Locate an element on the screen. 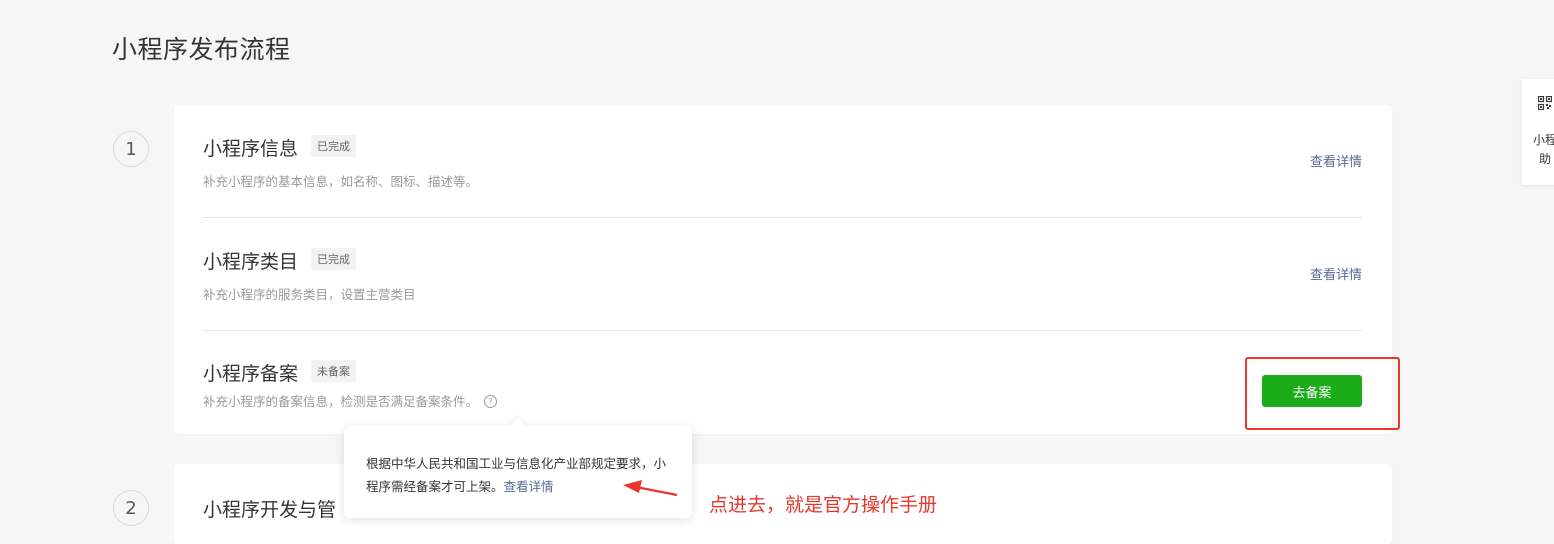 The width and height of the screenshot is (1554, 544). step-number-1: 1 is located at coordinates (131, 149).